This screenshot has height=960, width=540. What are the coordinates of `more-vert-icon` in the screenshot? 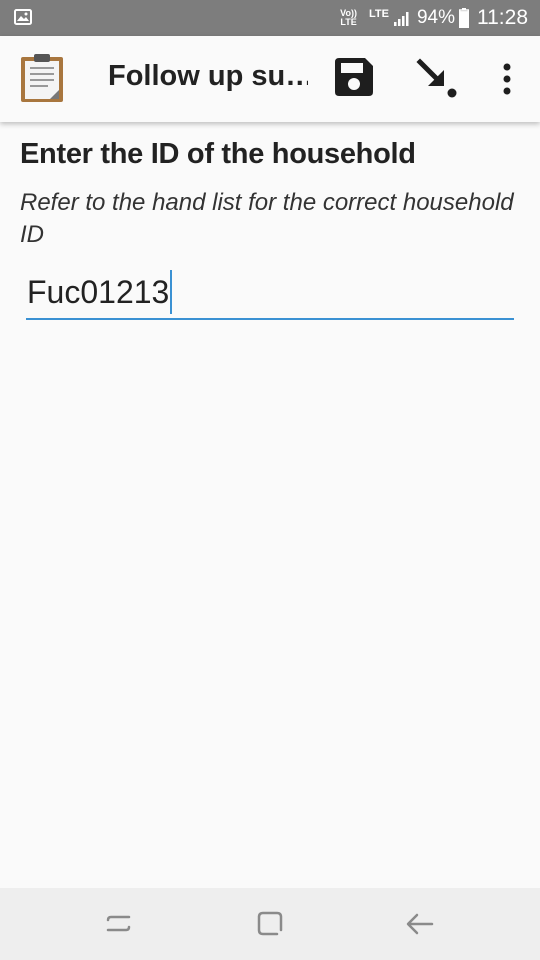 It's located at (507, 79).